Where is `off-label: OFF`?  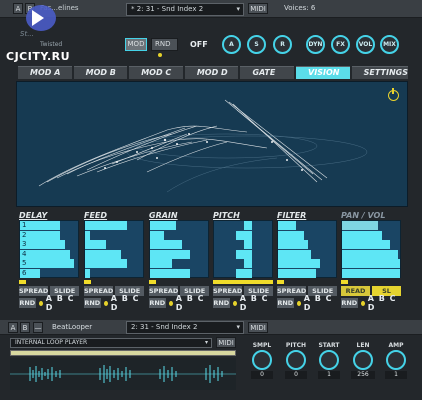
off-label: OFF is located at coordinates (199, 44).